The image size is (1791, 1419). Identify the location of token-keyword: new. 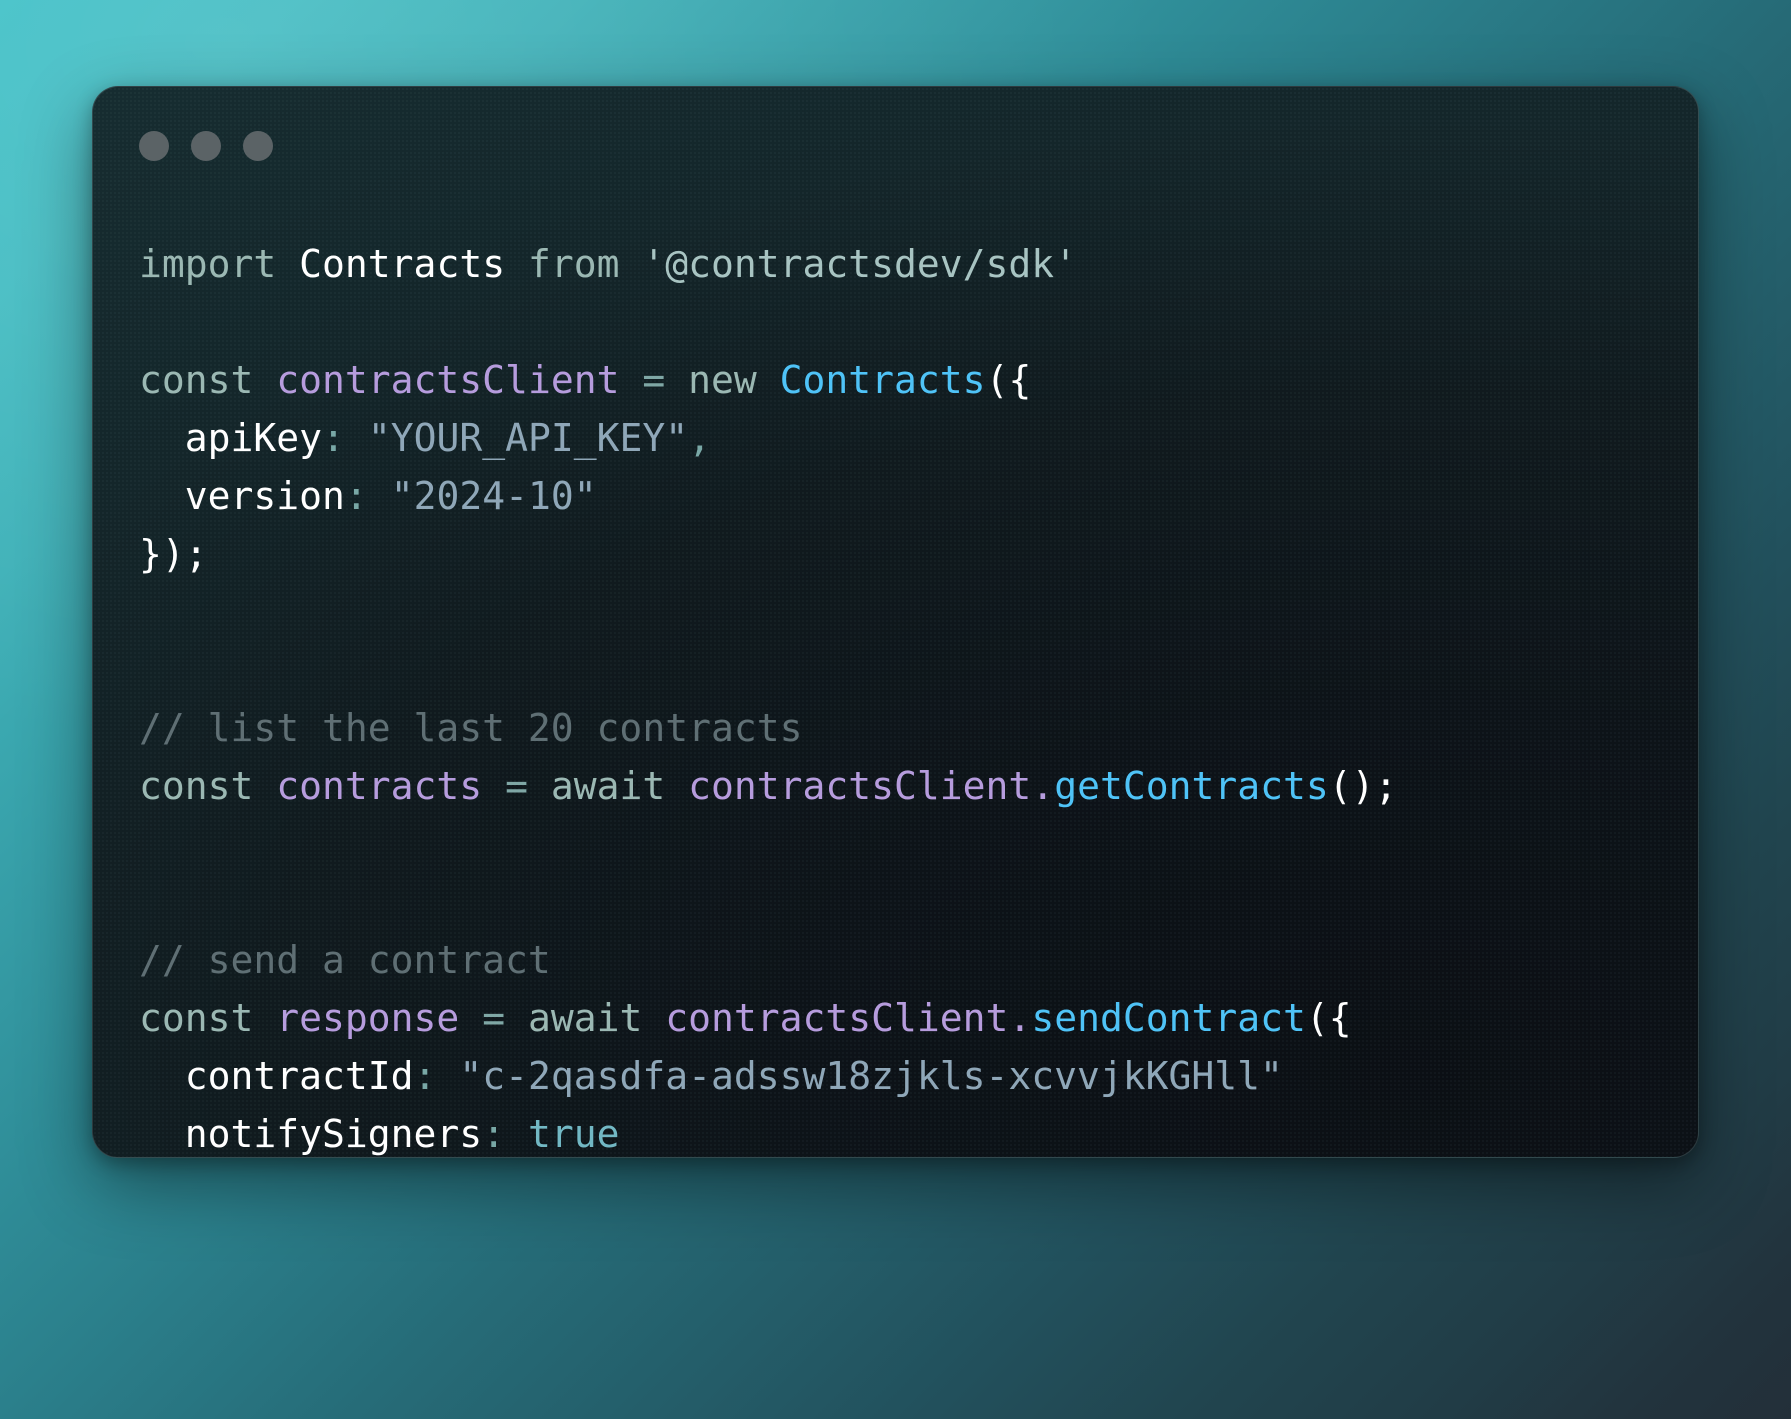
(722, 380).